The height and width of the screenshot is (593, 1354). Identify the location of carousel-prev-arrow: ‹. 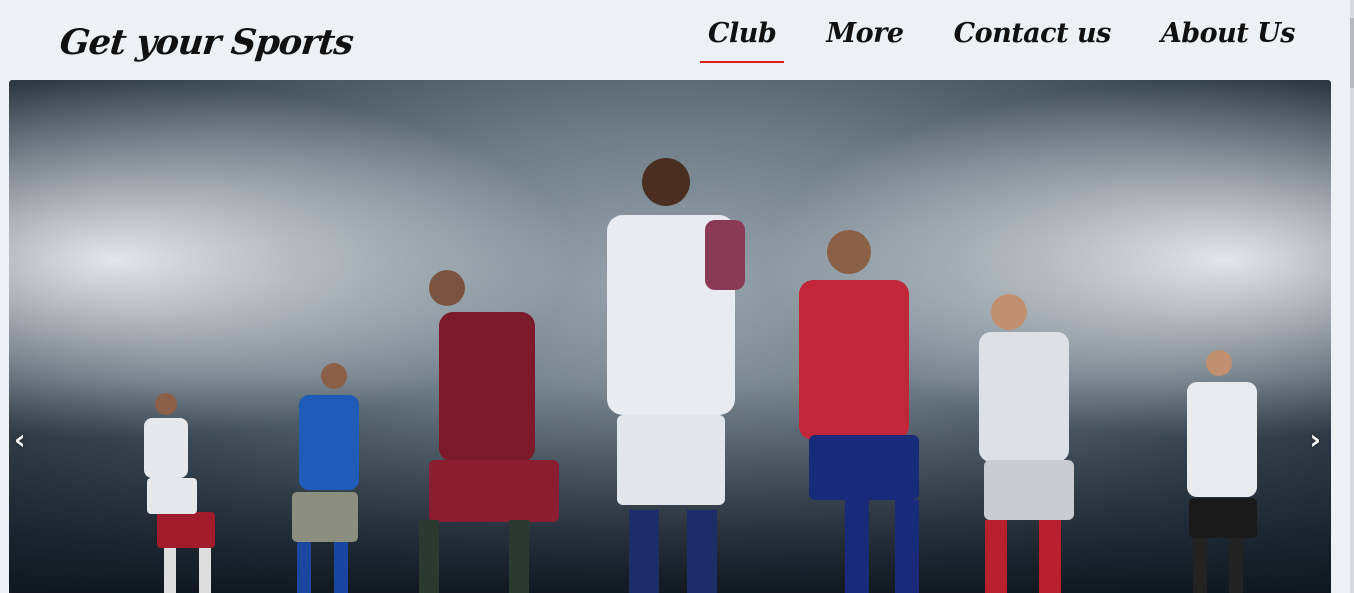
(20, 440).